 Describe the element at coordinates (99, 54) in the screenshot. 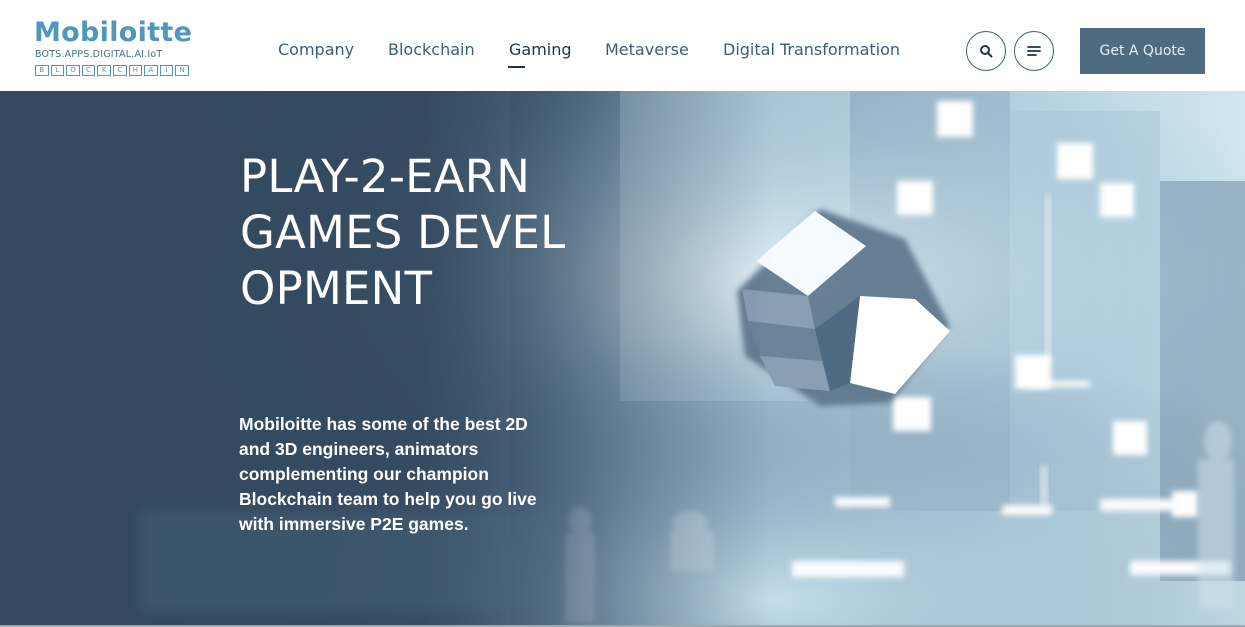

I see `logo-tagline: BOTS.APPS.DIGITAL.AI.IoT` at that location.